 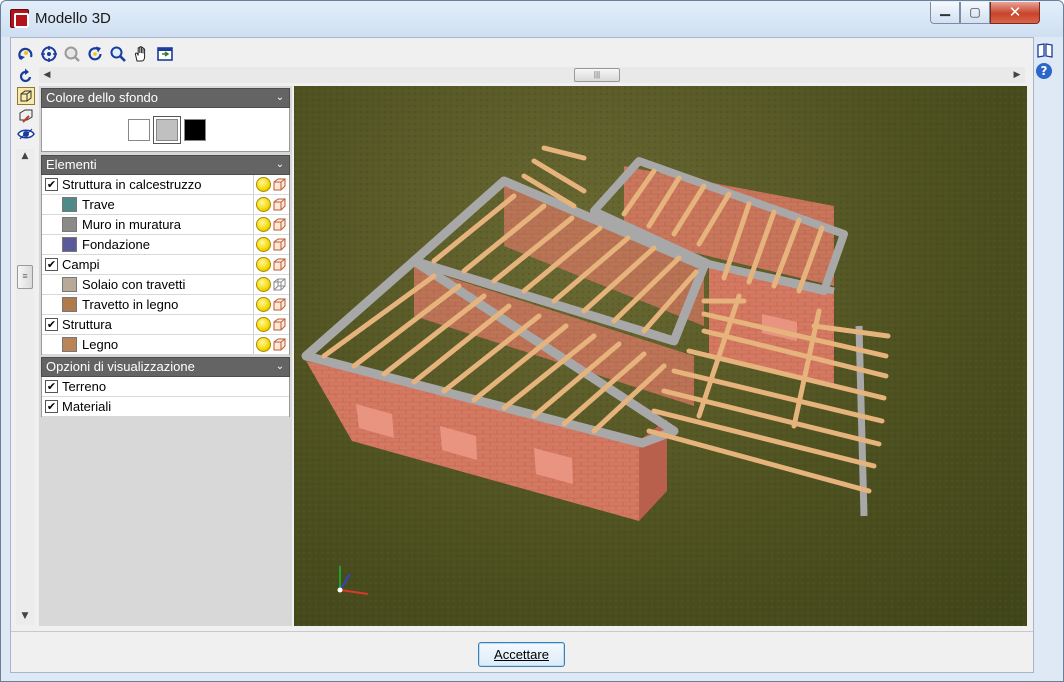 What do you see at coordinates (165, 205) in the screenshot?
I see `element-row-trave: Trave` at bounding box center [165, 205].